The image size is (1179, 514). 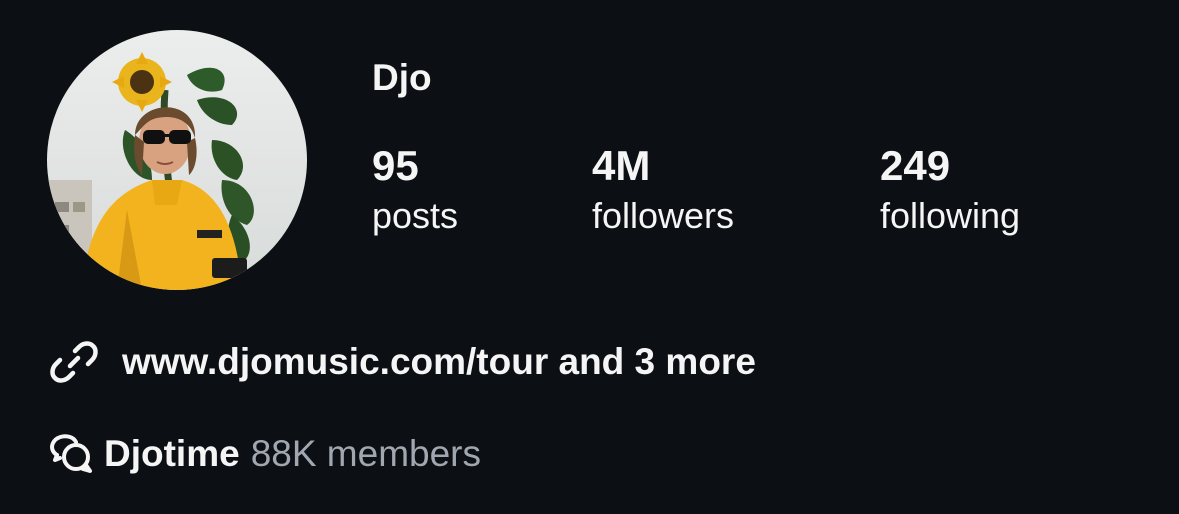 What do you see at coordinates (621, 165) in the screenshot?
I see `followers-count: 4M` at bounding box center [621, 165].